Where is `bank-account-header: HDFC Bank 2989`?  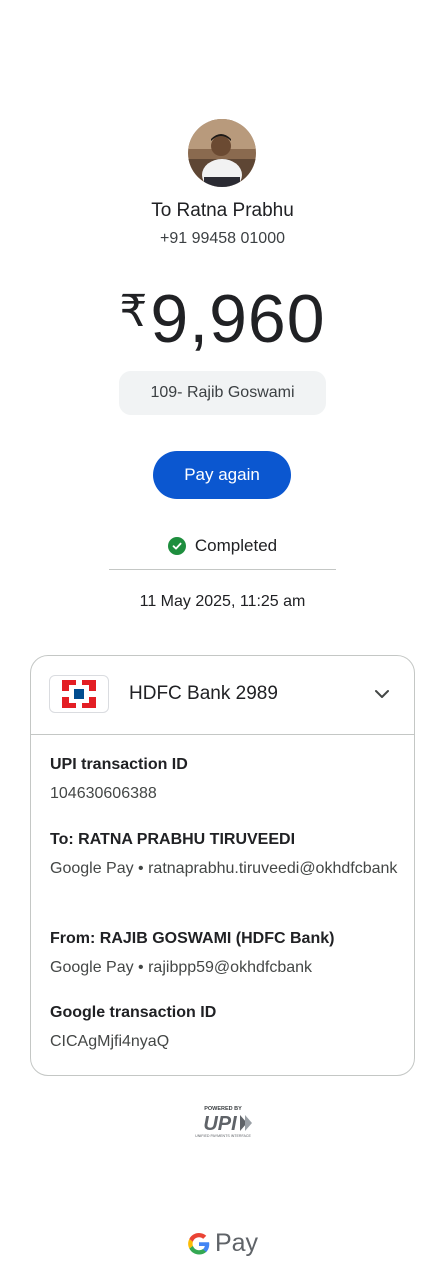 bank-account-header: HDFC Bank 2989 is located at coordinates (222, 695).